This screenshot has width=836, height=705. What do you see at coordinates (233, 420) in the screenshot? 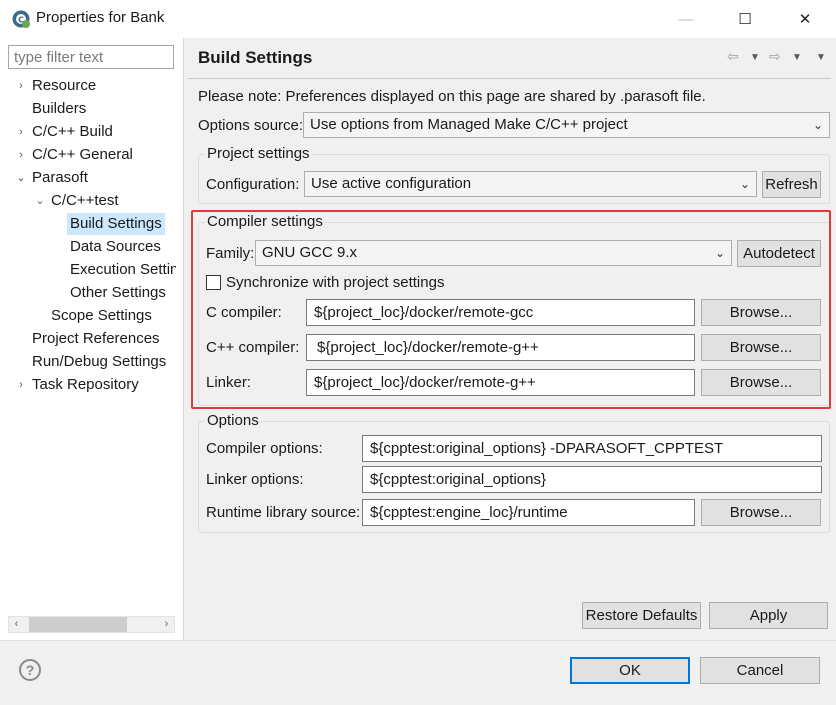
I see `options-title: Options` at bounding box center [233, 420].